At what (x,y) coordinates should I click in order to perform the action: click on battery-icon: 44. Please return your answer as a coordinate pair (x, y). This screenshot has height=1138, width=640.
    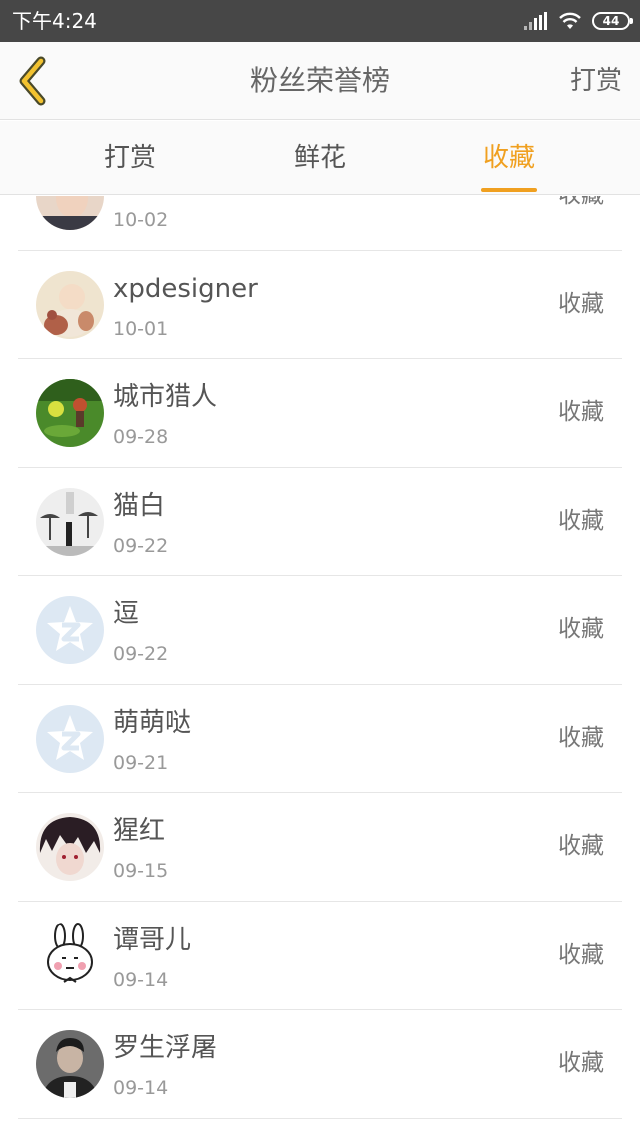
    Looking at the image, I should click on (612, 21).